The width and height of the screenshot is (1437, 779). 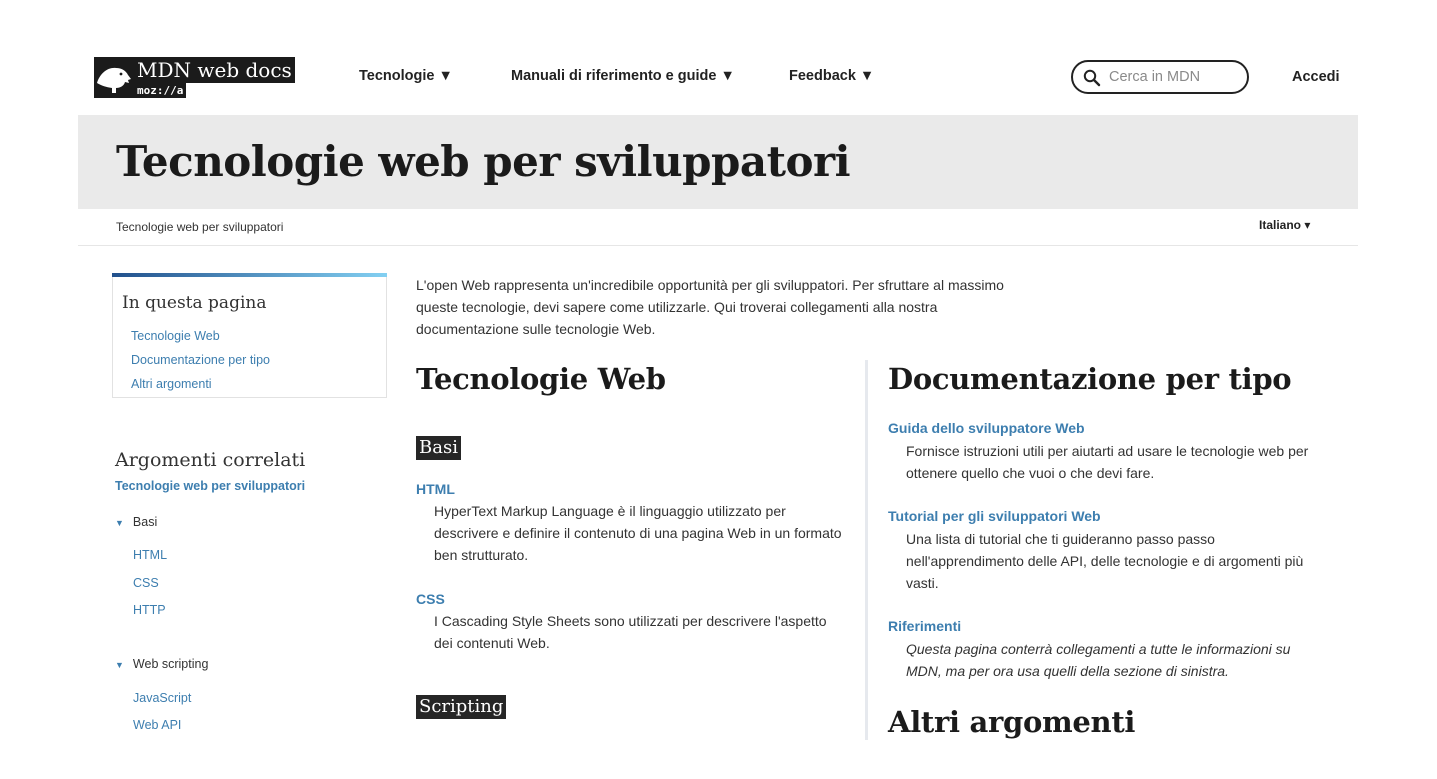 I want to click on term-tutorials: Tutorial per gli sviluppatori Web, so click(x=994, y=516).